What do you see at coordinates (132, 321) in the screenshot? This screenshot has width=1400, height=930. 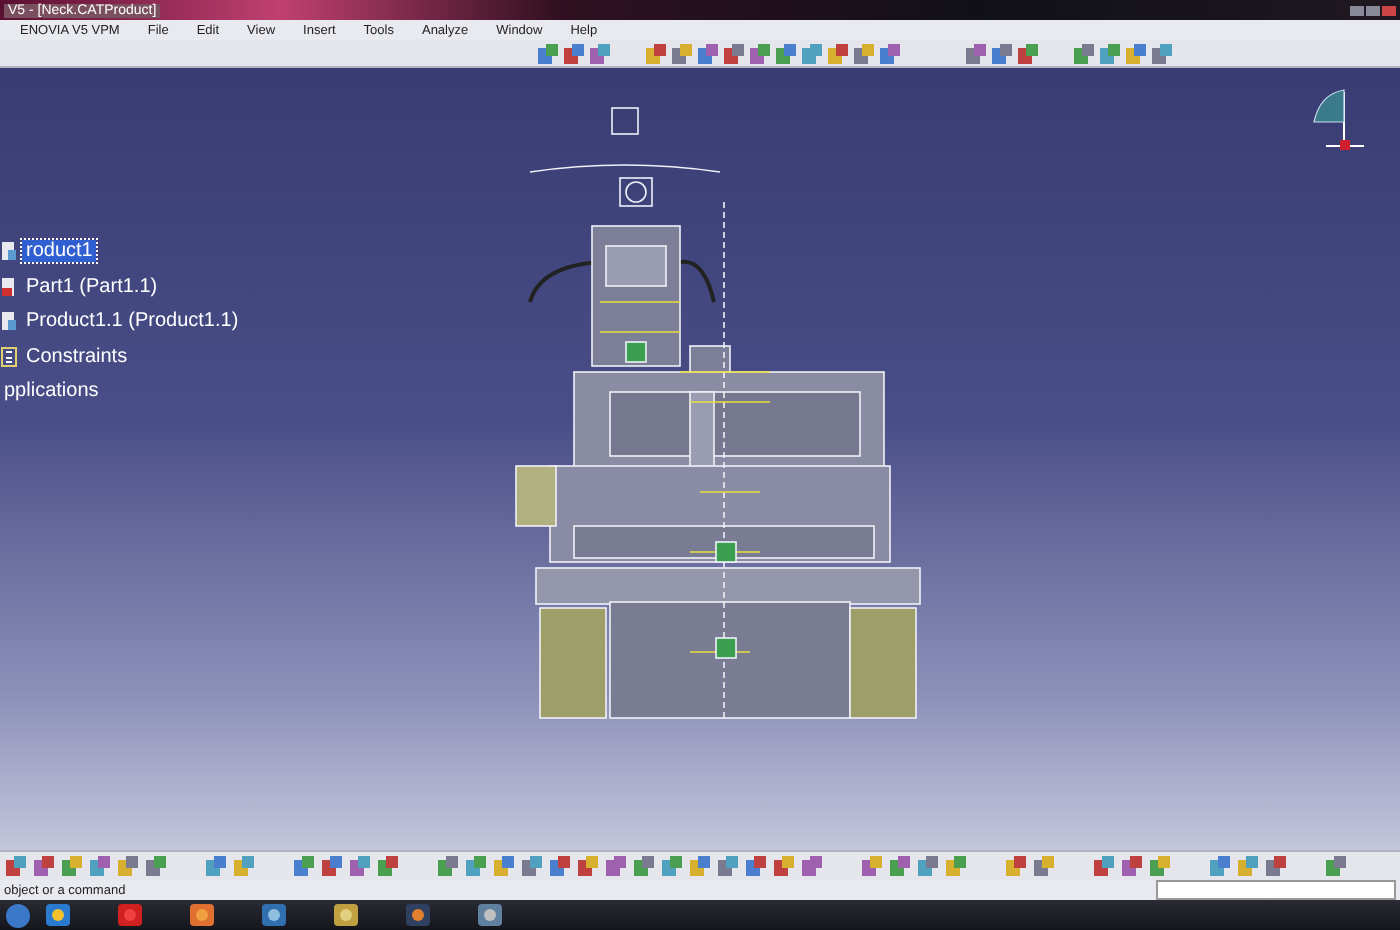 I see `tree-item: Product1.1 (Product1.1)` at bounding box center [132, 321].